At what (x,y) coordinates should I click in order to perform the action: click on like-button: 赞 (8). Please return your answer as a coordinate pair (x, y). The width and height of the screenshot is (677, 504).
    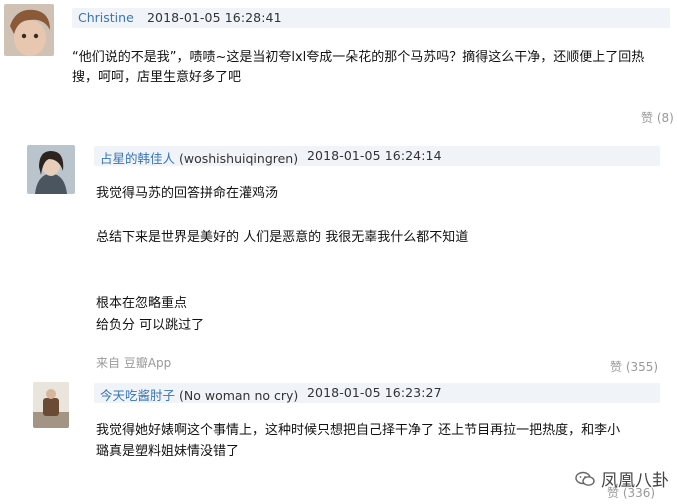
    Looking at the image, I should click on (657, 117).